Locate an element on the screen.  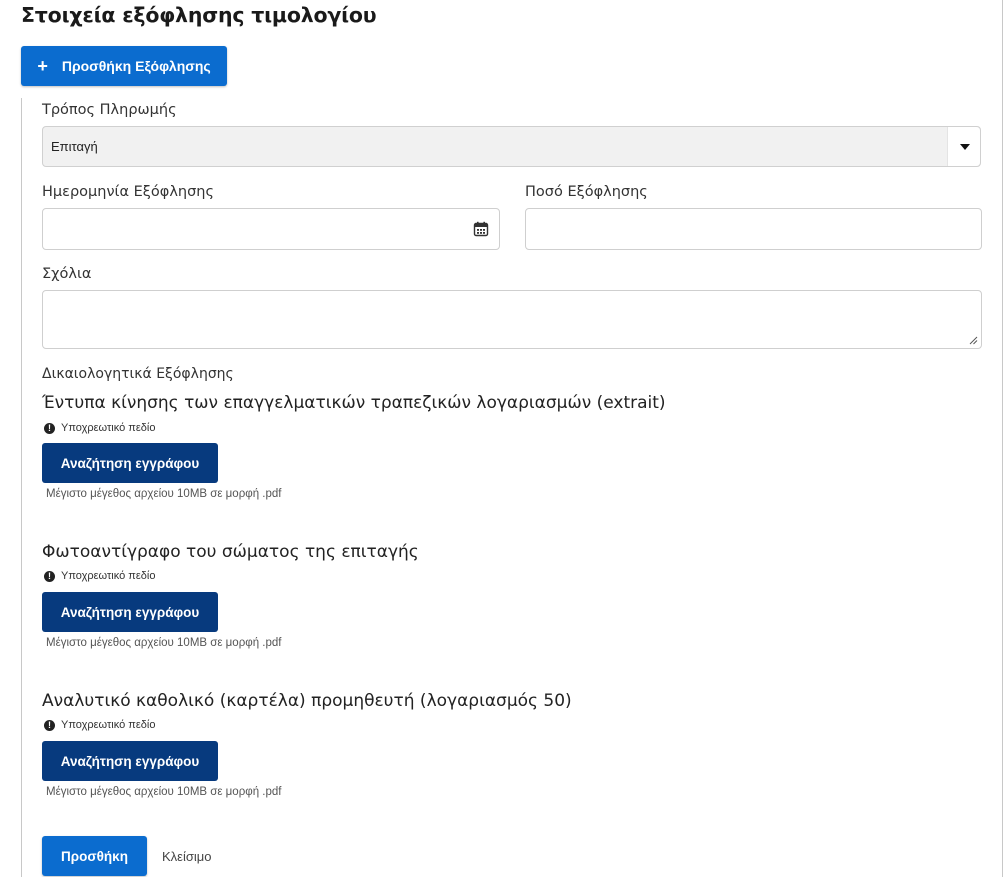
comments-label: Σχόλια is located at coordinates (67, 274).